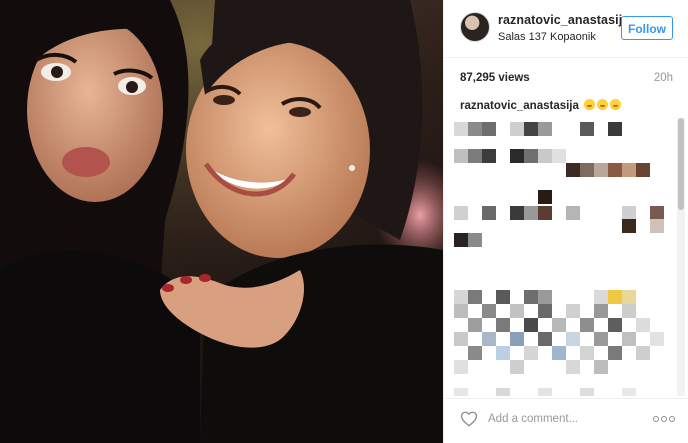 This screenshot has width=688, height=443. Describe the element at coordinates (681, 257) in the screenshot. I see `comments-scrollbar` at that location.